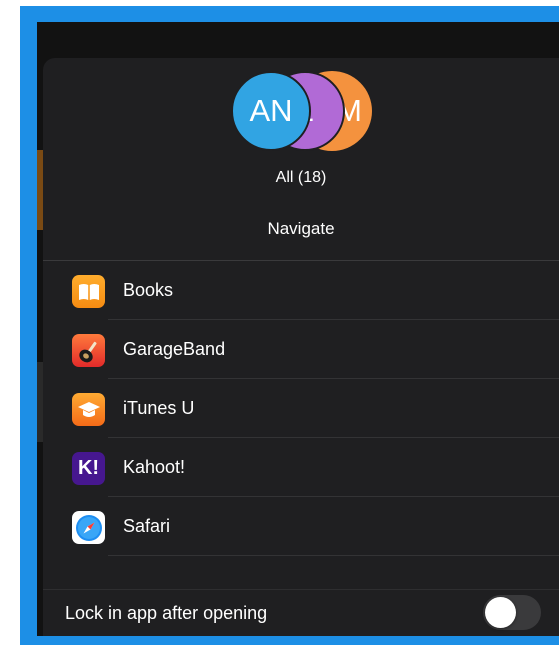 The height and width of the screenshot is (645, 559). What do you see at coordinates (301, 290) in the screenshot?
I see `app-row-books: Books` at bounding box center [301, 290].